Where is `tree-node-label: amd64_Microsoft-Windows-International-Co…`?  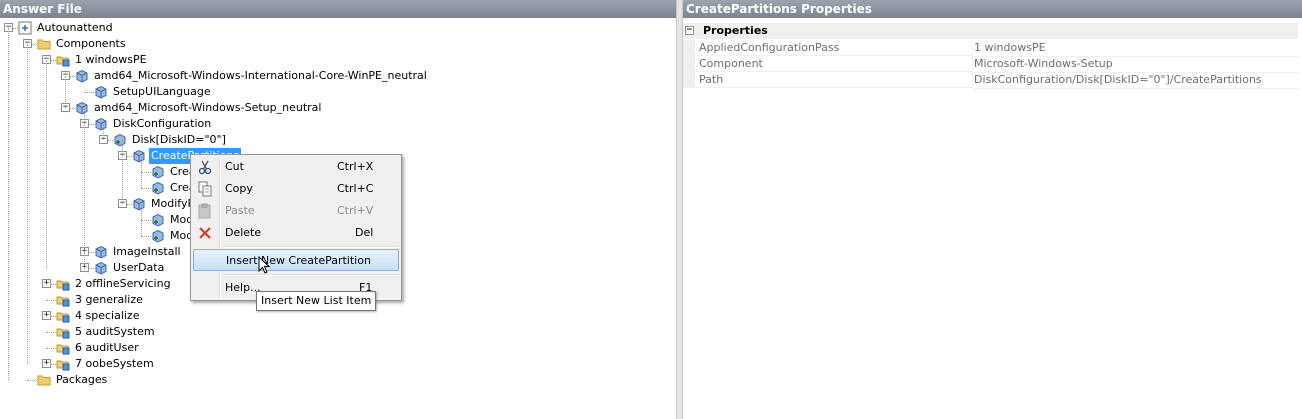
tree-node-label: amd64_Microsoft-Windows-International-Co… is located at coordinates (260, 75).